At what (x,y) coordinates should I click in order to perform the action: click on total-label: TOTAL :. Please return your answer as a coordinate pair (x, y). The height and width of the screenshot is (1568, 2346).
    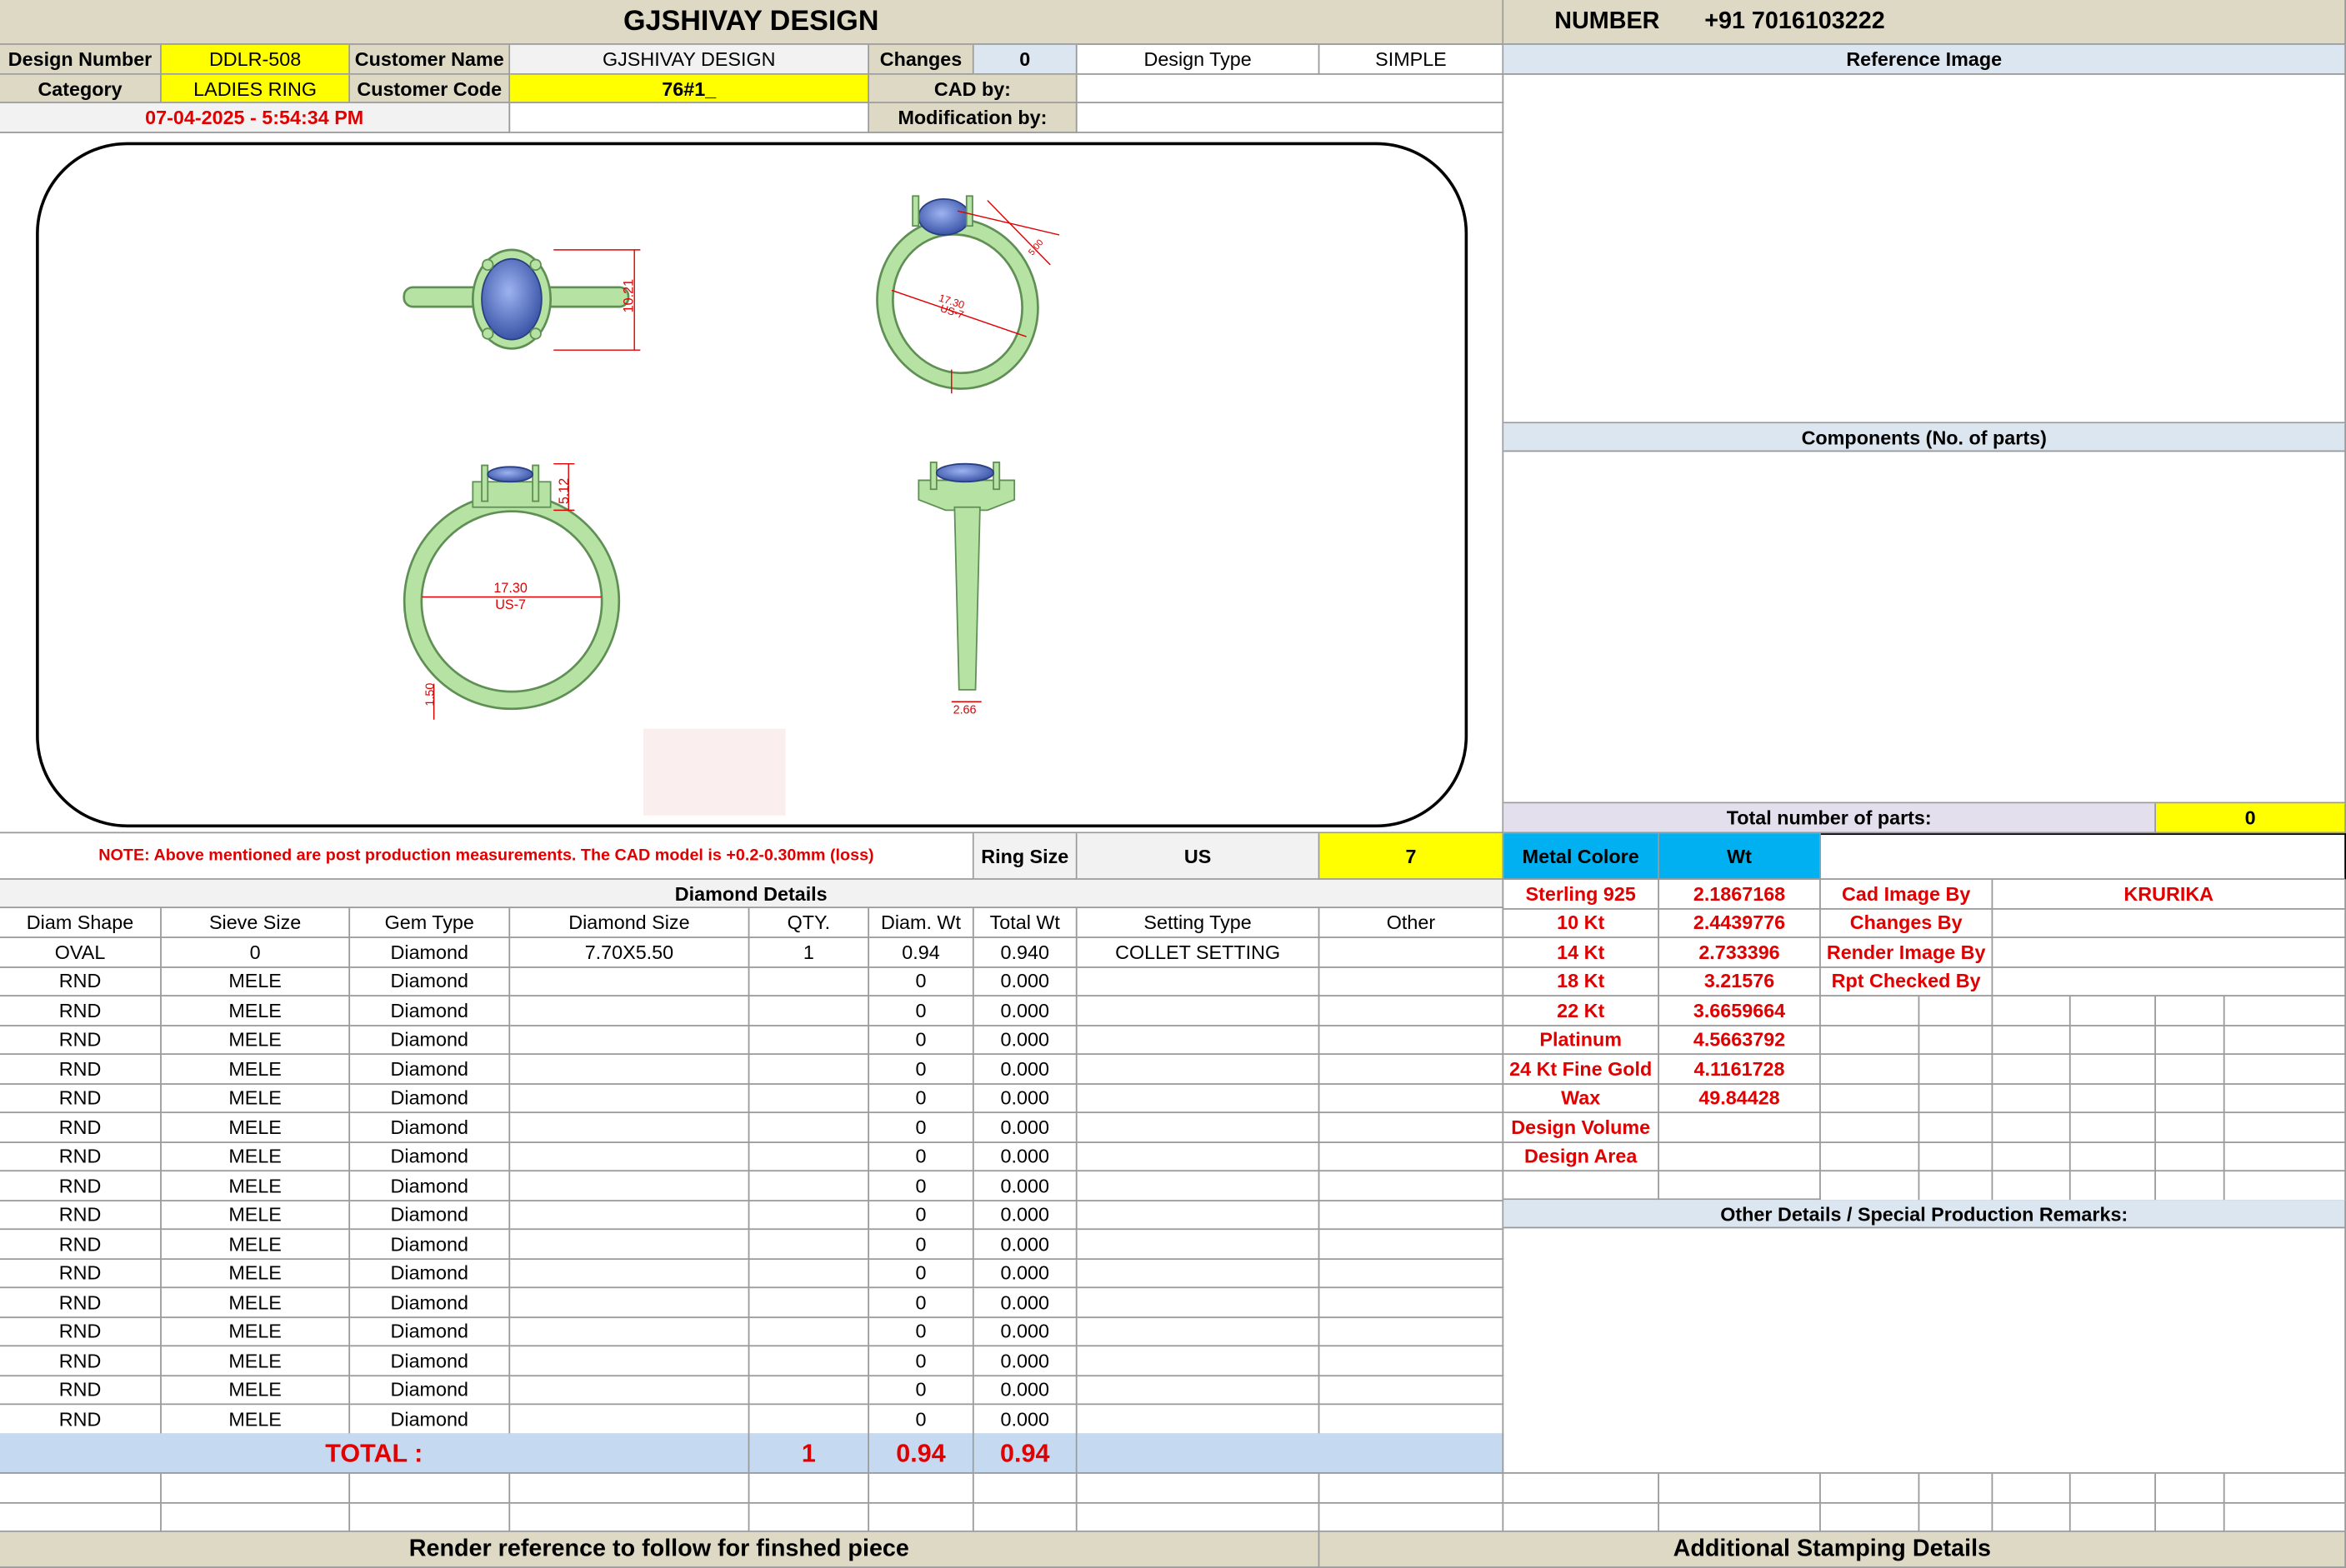
    Looking at the image, I should click on (375, 1453).